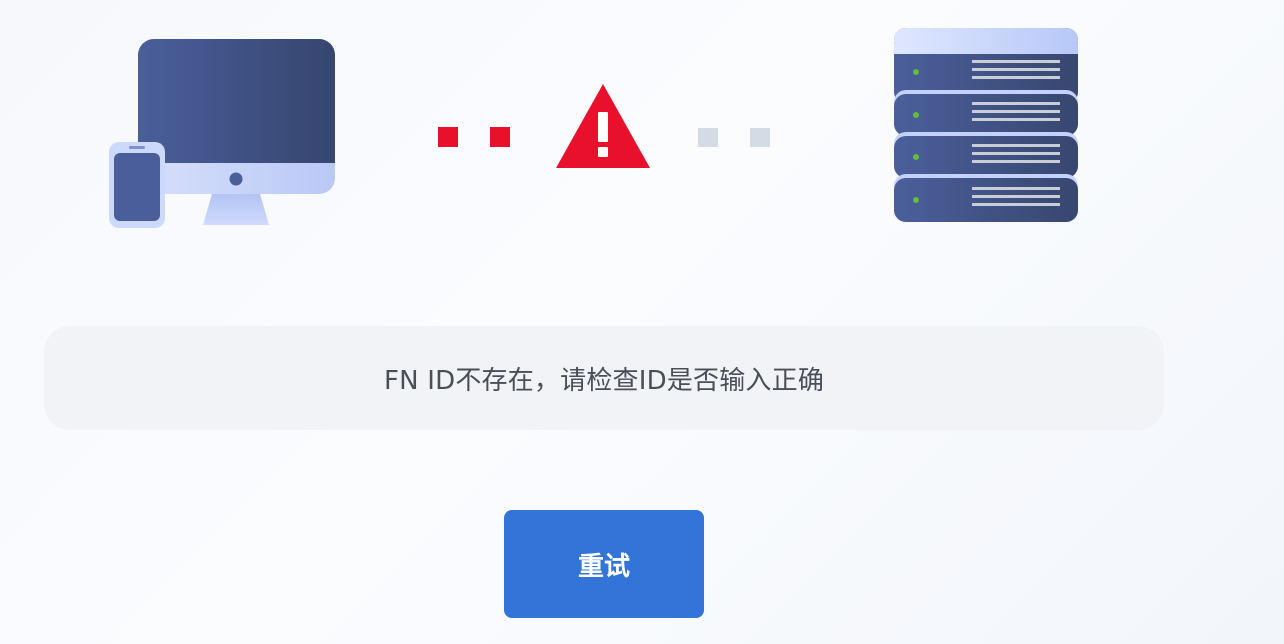  I want to click on error-message-box: FN ID不存在，请检查ID是否输入正确, so click(604, 378).